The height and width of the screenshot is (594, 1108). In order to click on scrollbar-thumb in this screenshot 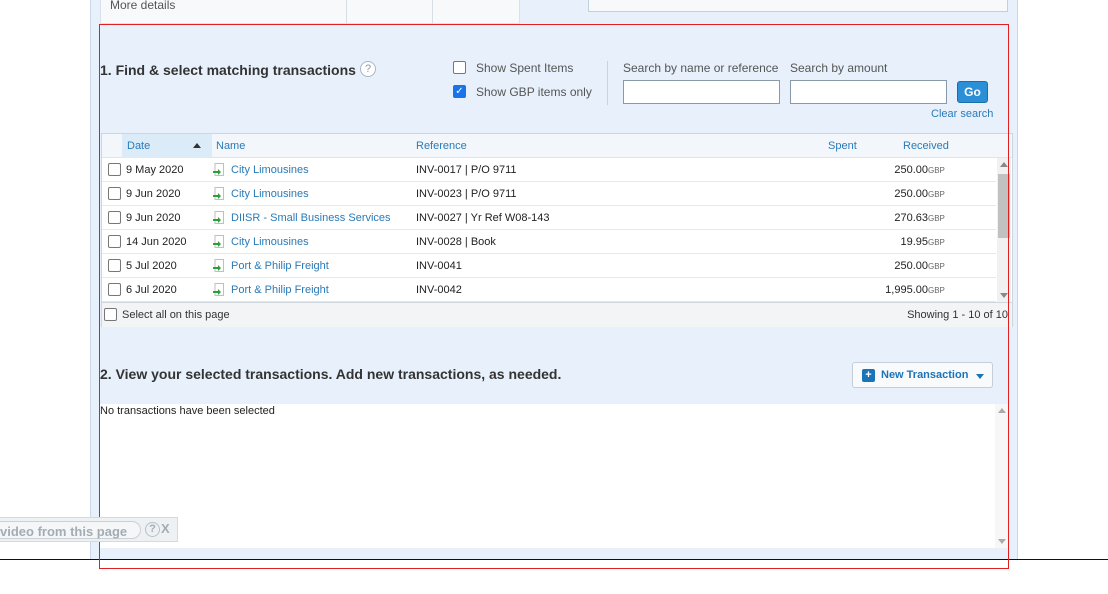, I will do `click(1004, 206)`.